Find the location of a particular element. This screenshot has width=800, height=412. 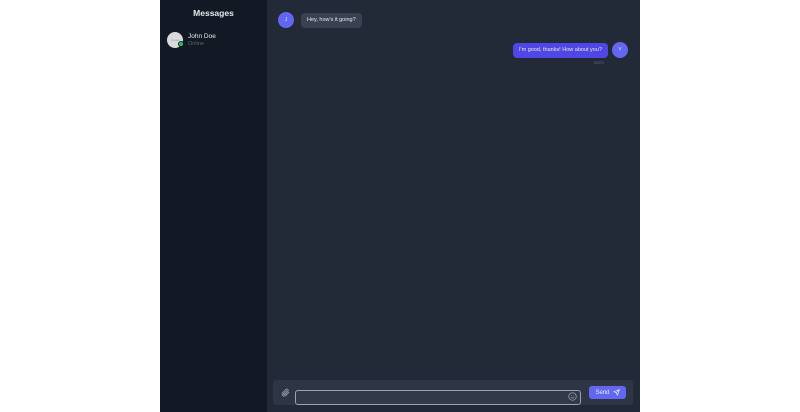

message-avatar: J is located at coordinates (286, 20).